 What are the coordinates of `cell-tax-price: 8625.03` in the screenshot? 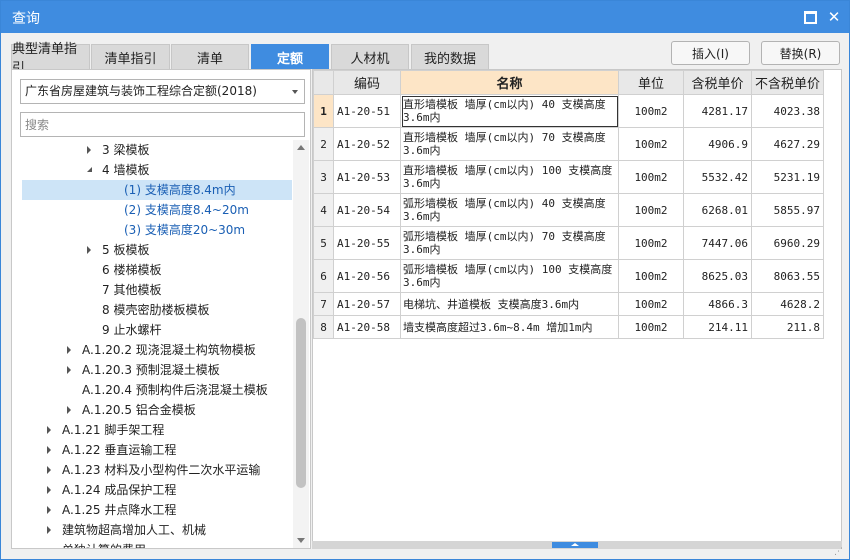 It's located at (717, 276).